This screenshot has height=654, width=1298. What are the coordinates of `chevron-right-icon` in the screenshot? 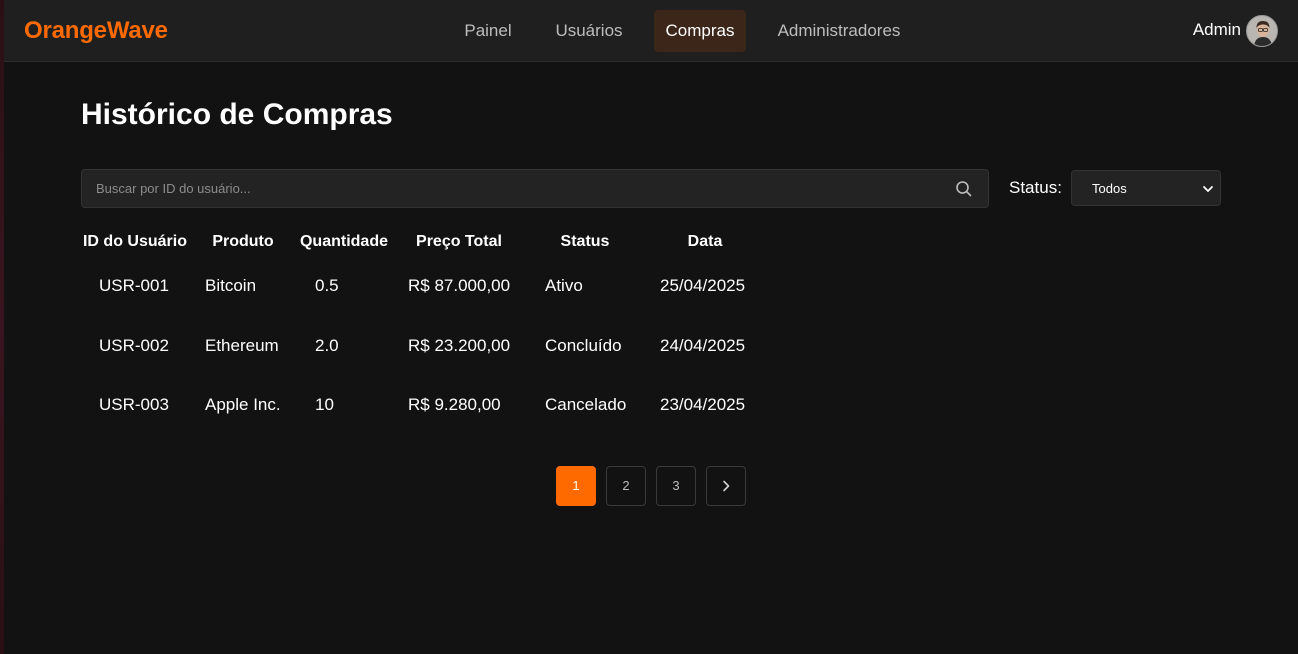 It's located at (726, 486).